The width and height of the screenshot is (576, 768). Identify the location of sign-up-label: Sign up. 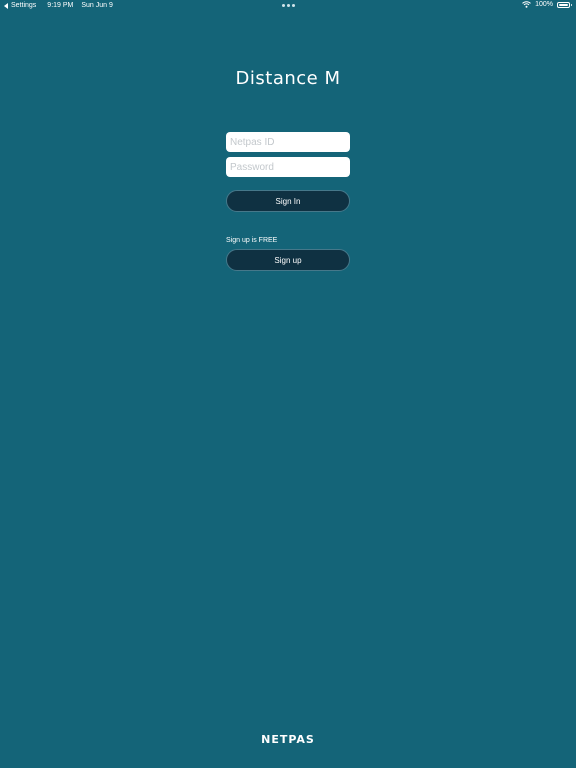
(288, 260).